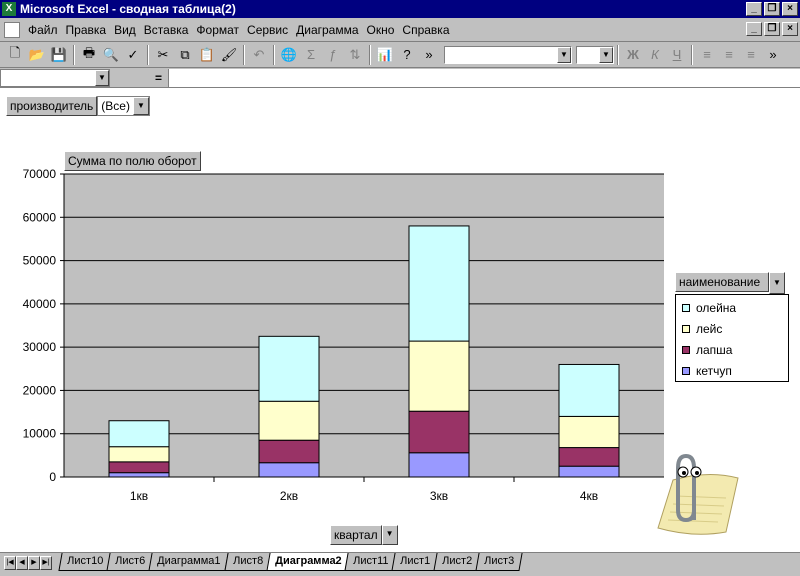 Image resolution: width=800 pixels, height=576 pixels. What do you see at coordinates (55, 78) in the screenshot?
I see `name-box: ▼` at bounding box center [55, 78].